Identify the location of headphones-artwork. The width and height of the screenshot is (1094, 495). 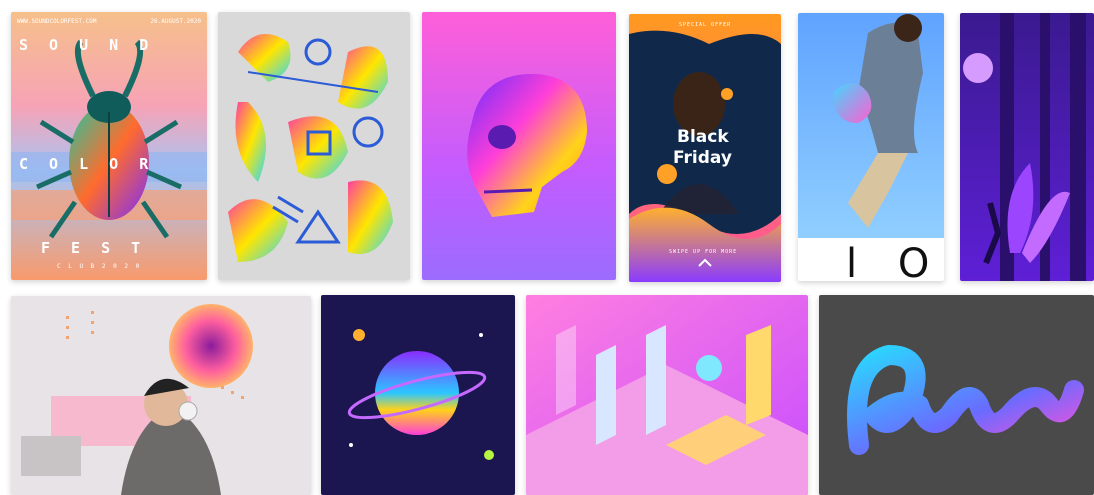
(161, 395).